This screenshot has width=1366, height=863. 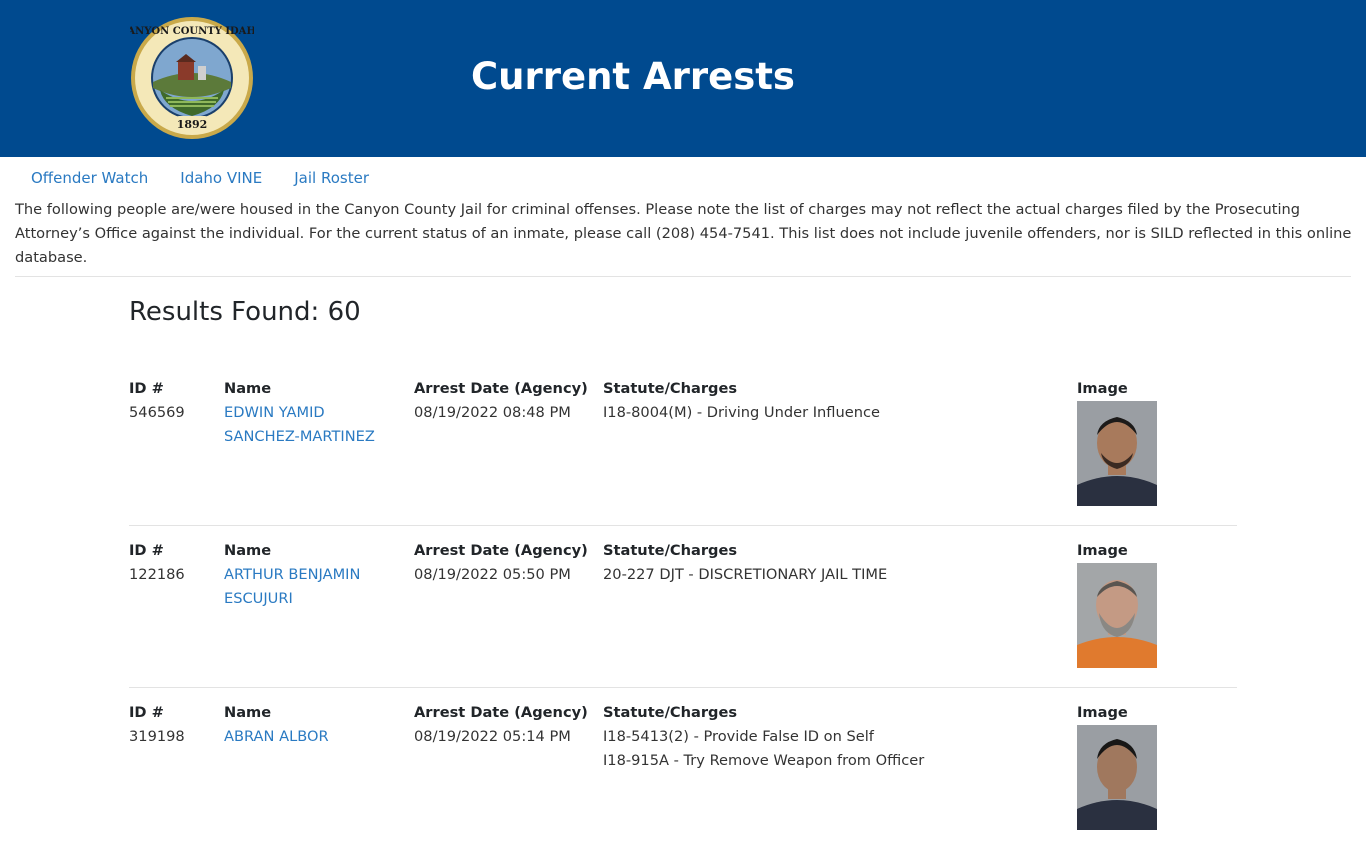 I want to click on id-cell: ID # 122186, so click(x=174, y=563).